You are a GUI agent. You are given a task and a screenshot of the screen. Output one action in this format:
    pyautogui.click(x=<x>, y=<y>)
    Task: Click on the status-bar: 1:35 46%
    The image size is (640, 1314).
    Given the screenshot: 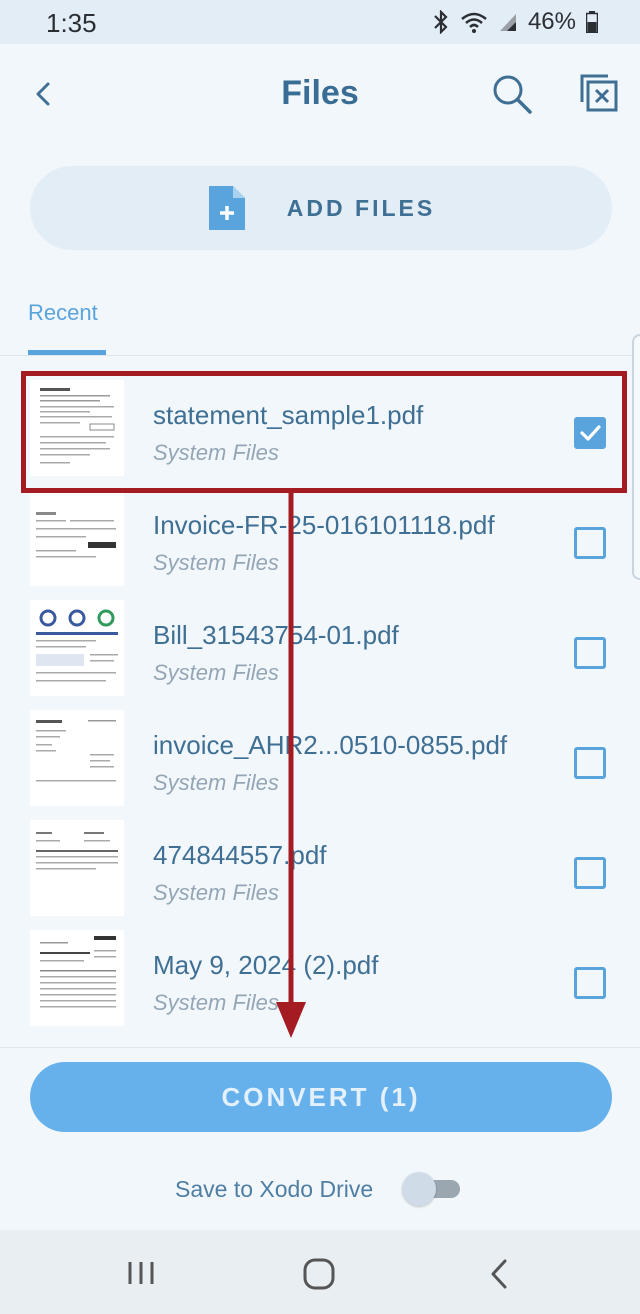 What is the action you would take?
    pyautogui.click(x=320, y=22)
    